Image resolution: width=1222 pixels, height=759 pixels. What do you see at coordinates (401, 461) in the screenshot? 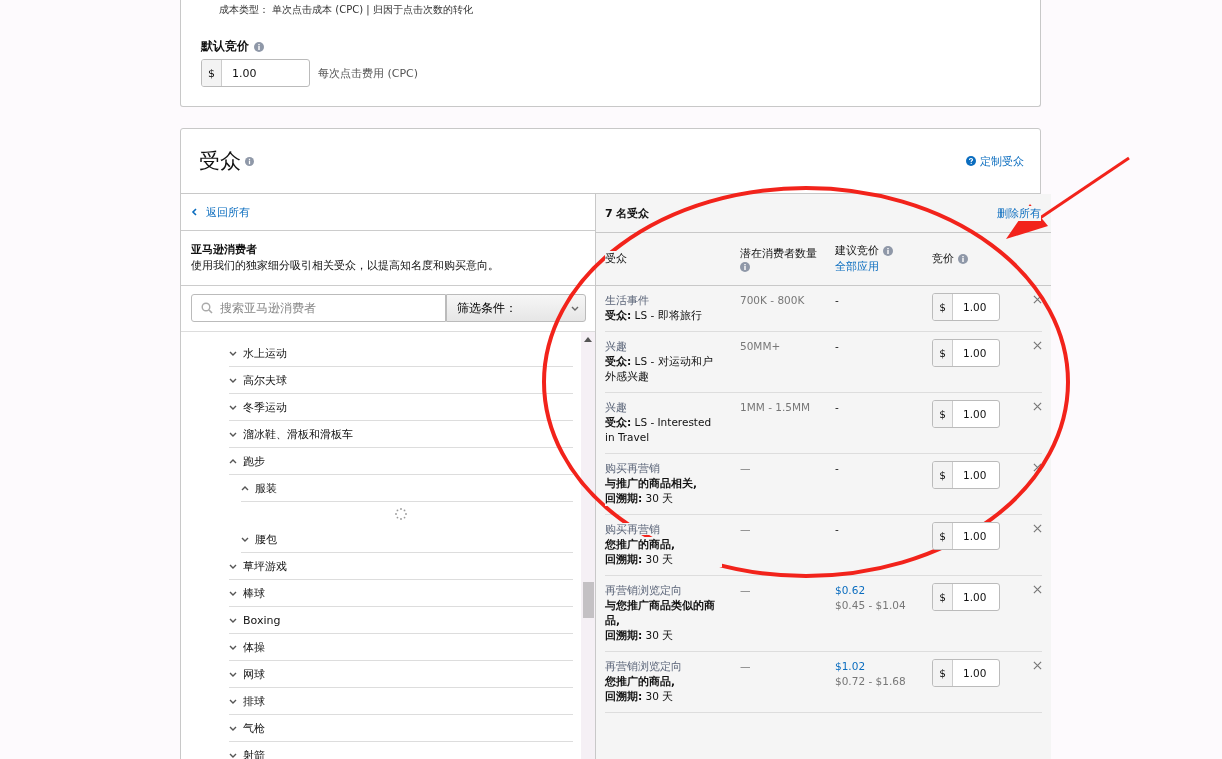
I see `tree-item: 跑步` at bounding box center [401, 461].